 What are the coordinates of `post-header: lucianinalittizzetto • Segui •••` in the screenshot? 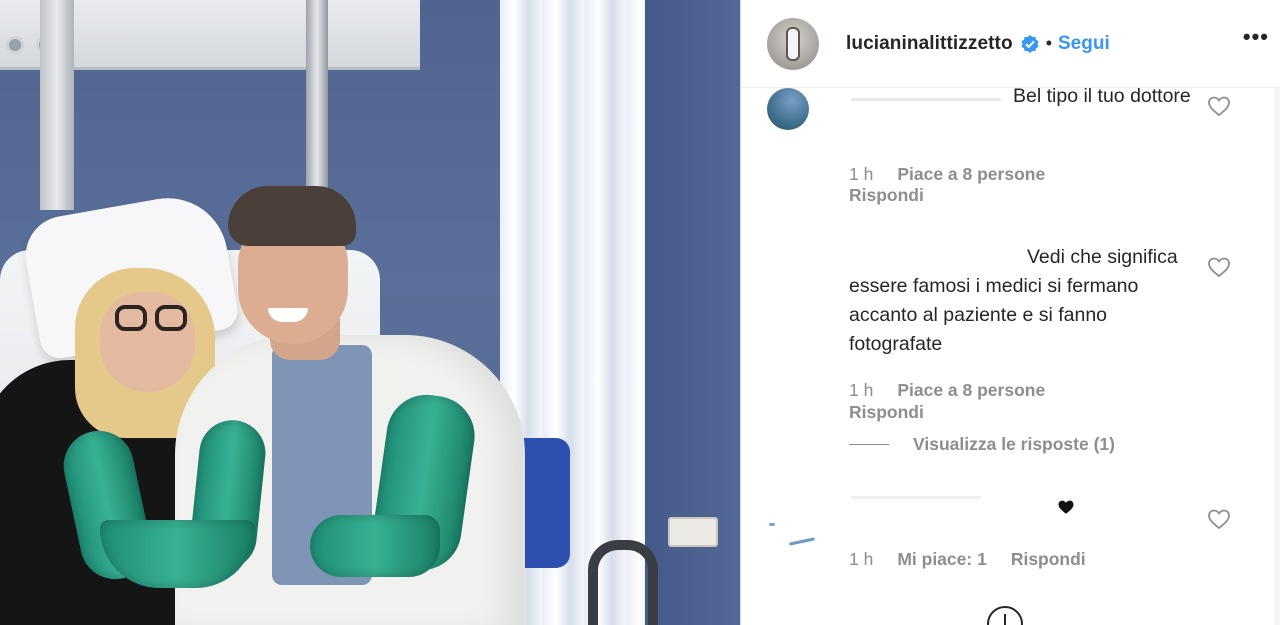 It's located at (1010, 44).